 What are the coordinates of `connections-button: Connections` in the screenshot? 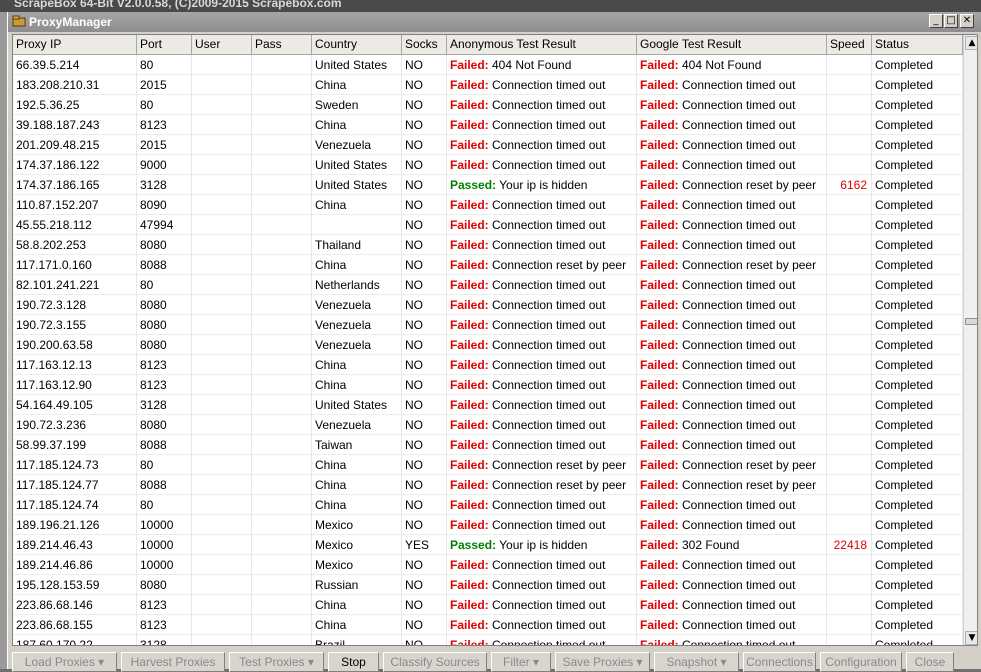 It's located at (779, 662).